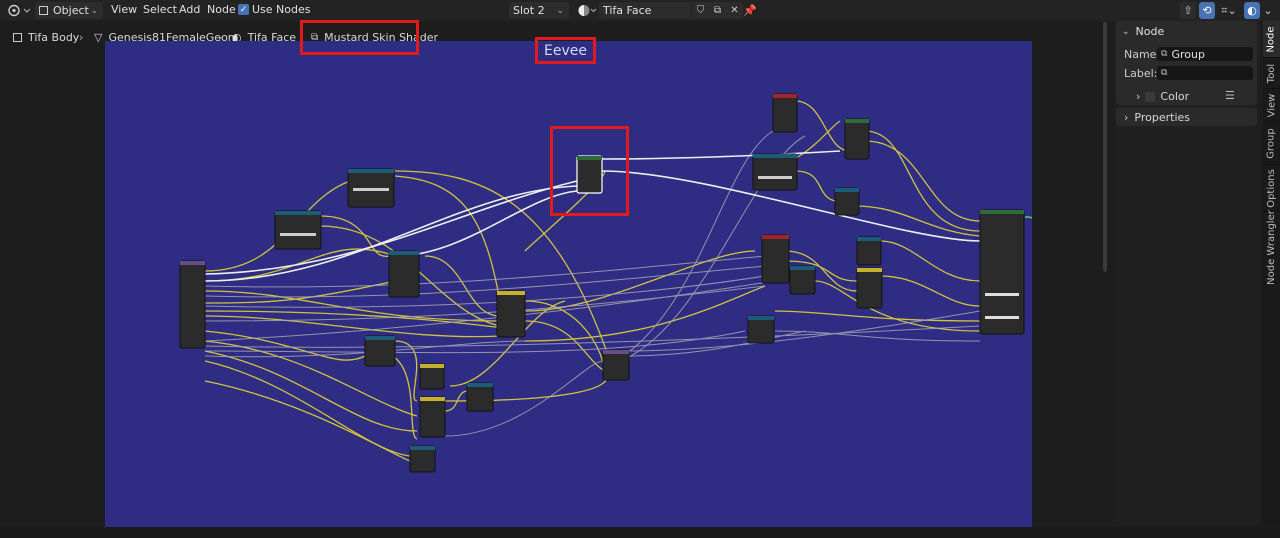 The width and height of the screenshot is (1280, 538). What do you see at coordinates (1002, 272) in the screenshot?
I see `node-group-output` at bounding box center [1002, 272].